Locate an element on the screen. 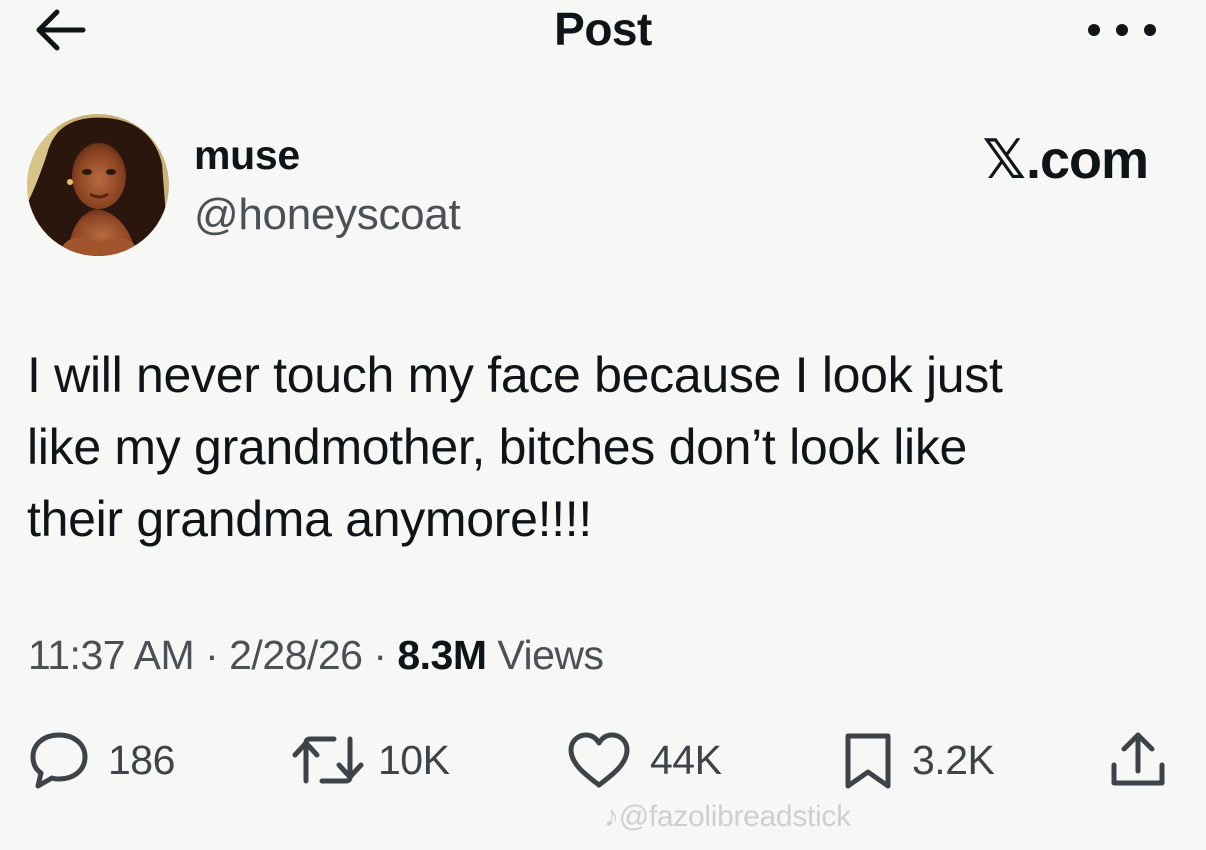 This screenshot has height=850, width=1206. like-button: 44K is located at coordinates (644, 760).